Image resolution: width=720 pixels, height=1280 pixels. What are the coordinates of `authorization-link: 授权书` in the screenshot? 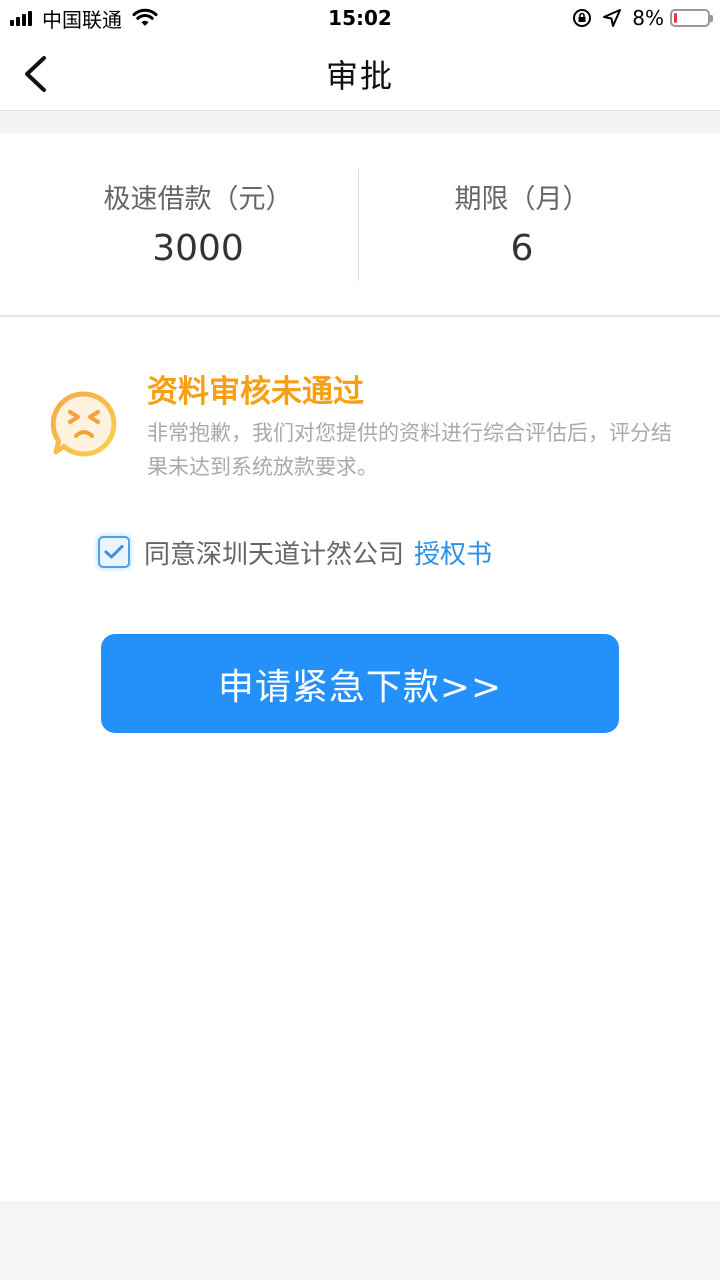 It's located at (453, 552).